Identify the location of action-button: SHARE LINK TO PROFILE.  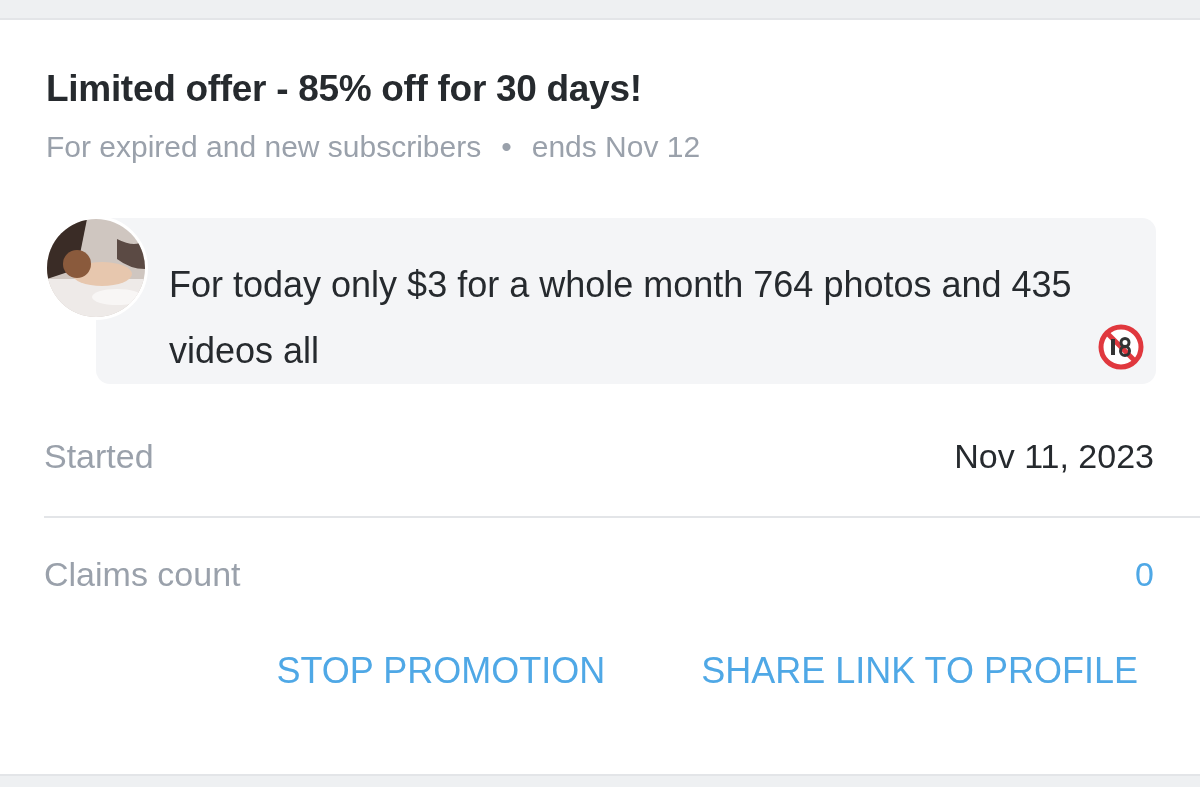
(919, 671).